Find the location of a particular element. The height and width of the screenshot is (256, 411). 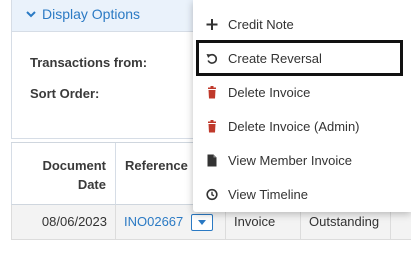

menu-item-create-reversal: Create Reversal is located at coordinates (302, 59).